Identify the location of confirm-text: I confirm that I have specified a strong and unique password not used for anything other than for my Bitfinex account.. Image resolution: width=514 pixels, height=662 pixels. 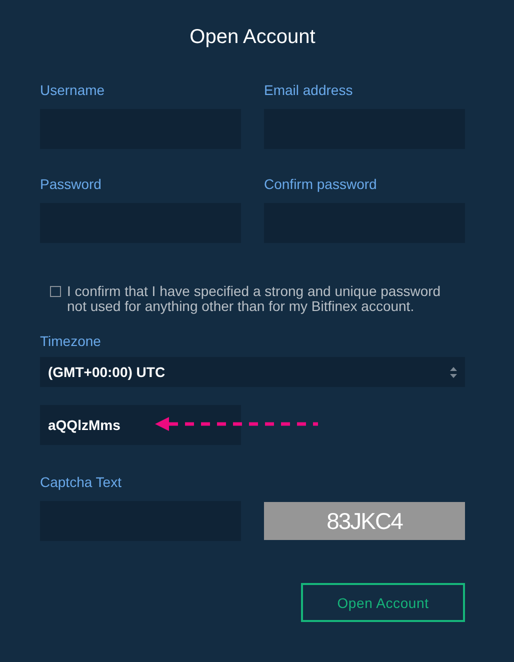
(254, 299).